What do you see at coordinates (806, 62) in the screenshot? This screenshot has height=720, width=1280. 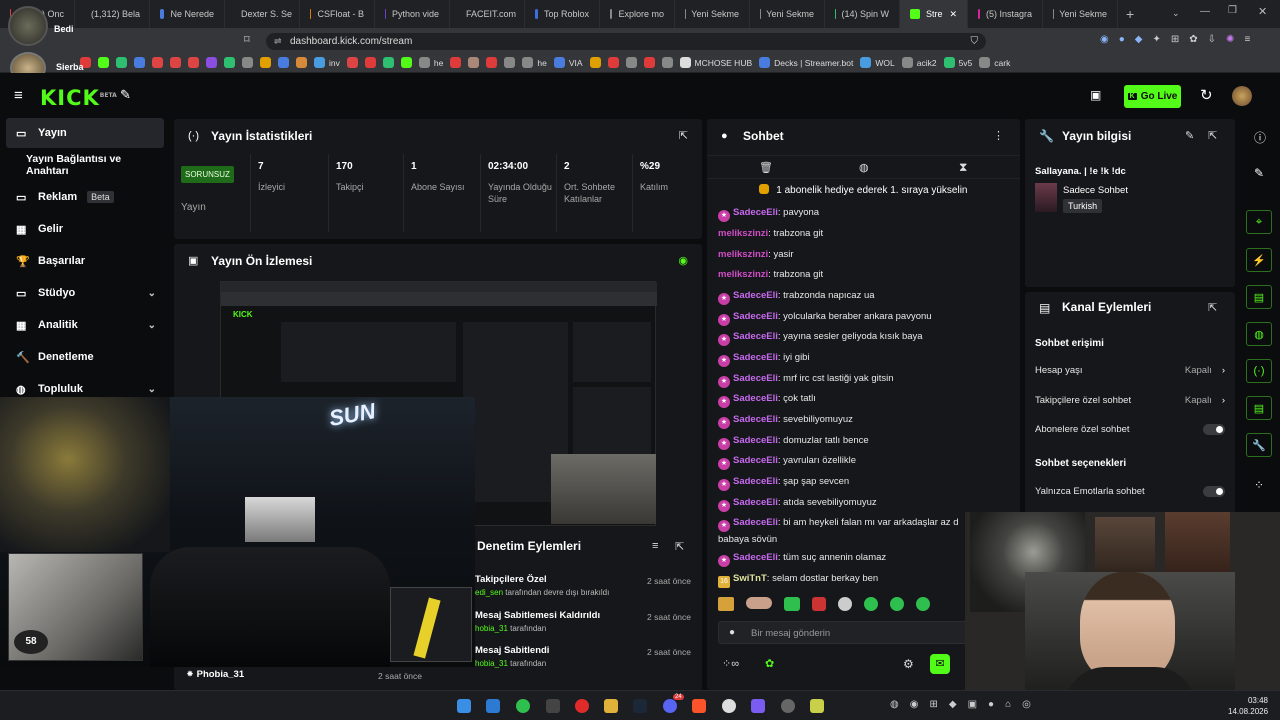 I see `bookmark-item: Decks | Streamer.bot` at bounding box center [806, 62].